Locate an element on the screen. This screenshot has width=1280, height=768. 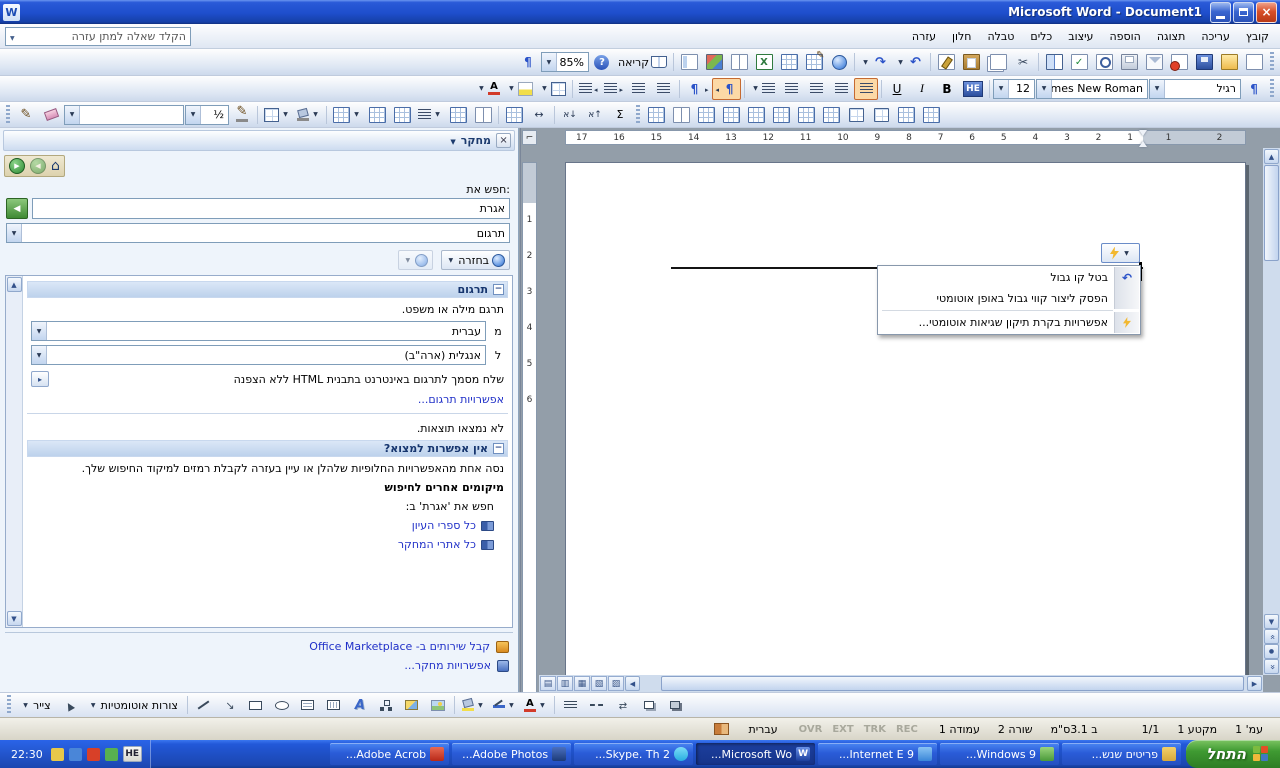
shadow-style-button is located at coordinates (649, 705).